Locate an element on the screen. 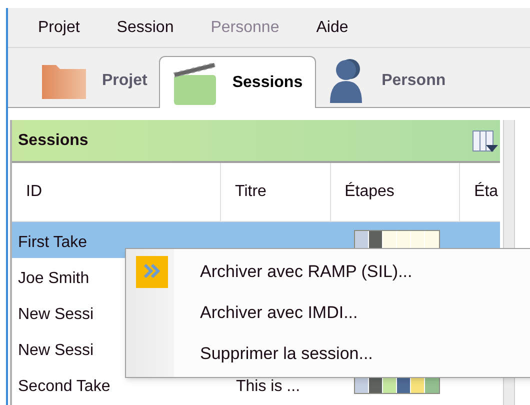  table-cell: Second Take is located at coordinates (64, 386).